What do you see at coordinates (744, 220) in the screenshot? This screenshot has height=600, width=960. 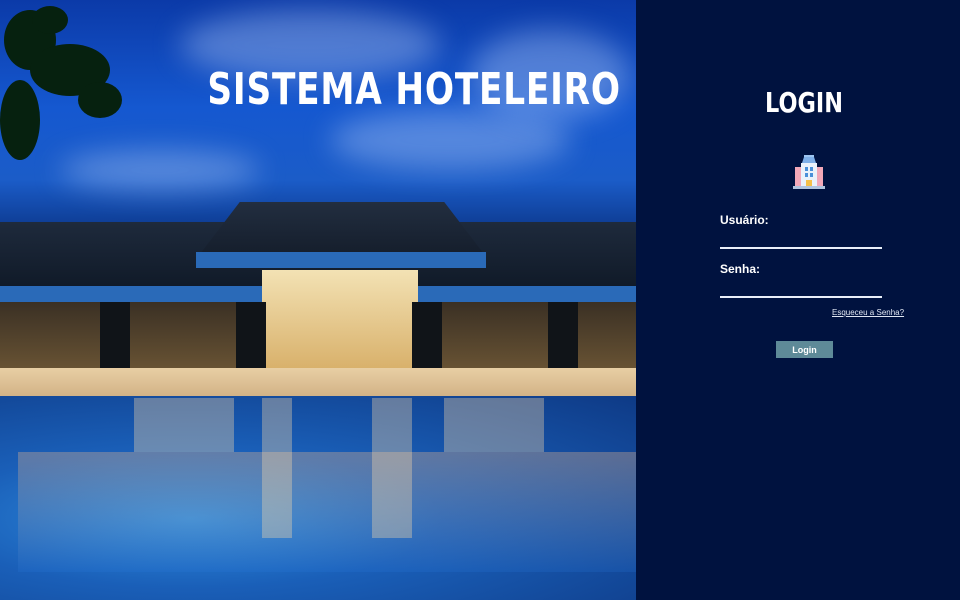 I see `username-label: Usuário:` at bounding box center [744, 220].